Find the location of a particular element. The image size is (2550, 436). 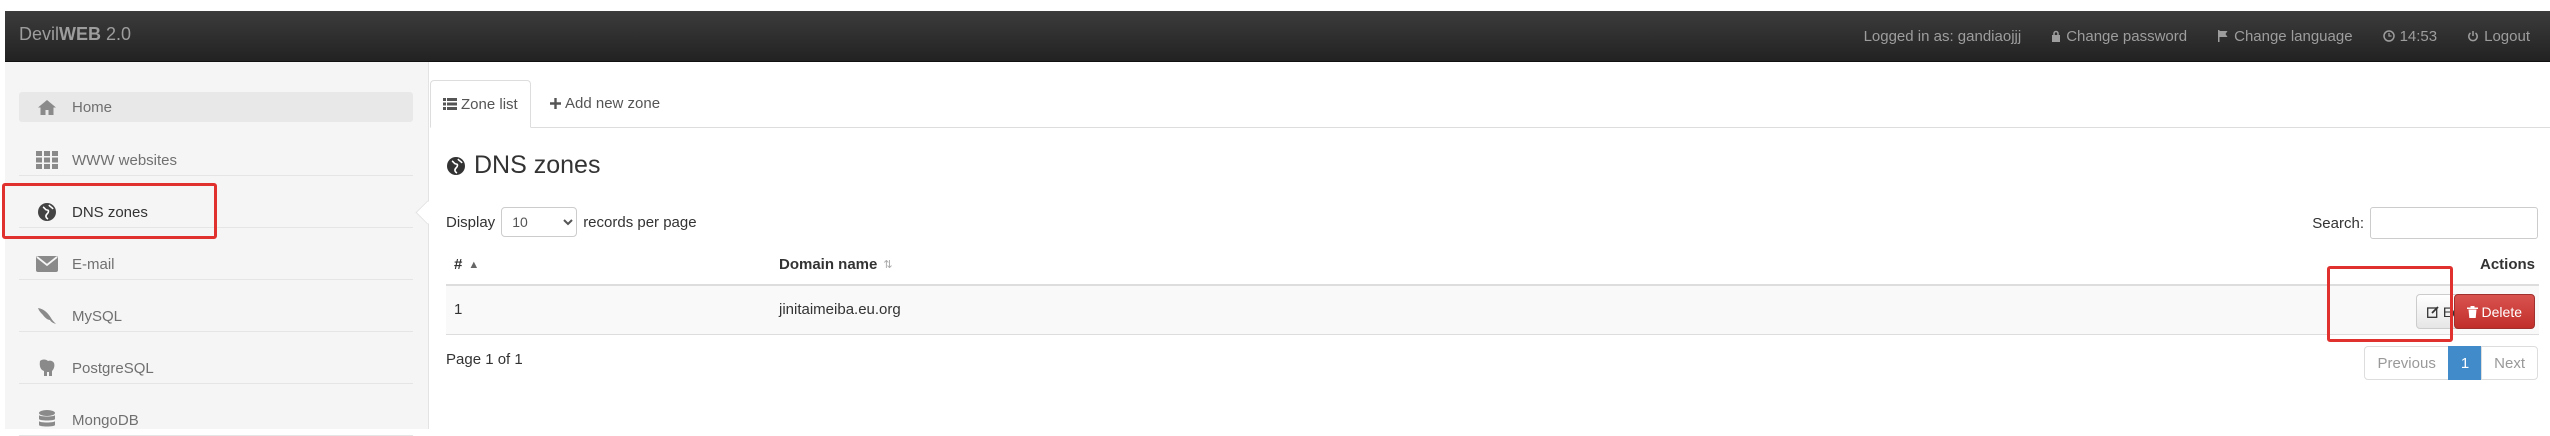

top-strip is located at coordinates (1275, 5).